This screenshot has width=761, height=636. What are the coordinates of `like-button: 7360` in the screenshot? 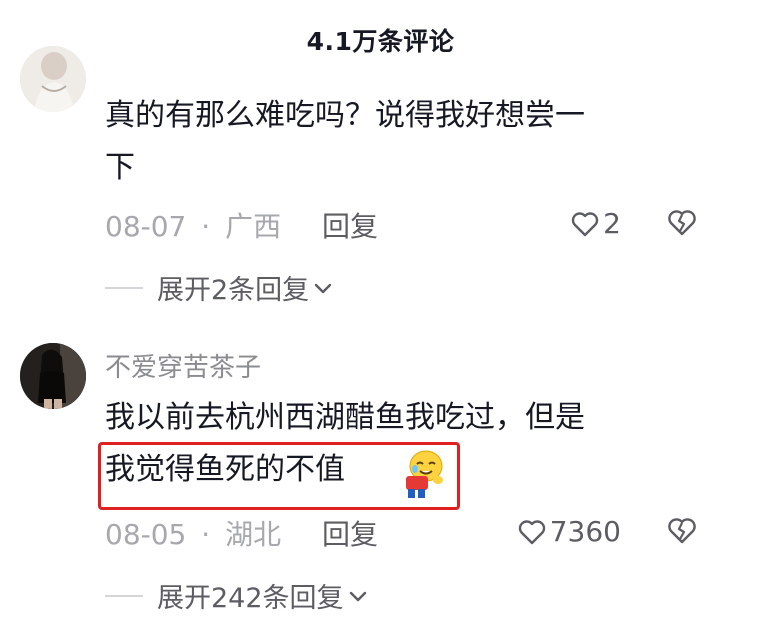 It's located at (569, 531).